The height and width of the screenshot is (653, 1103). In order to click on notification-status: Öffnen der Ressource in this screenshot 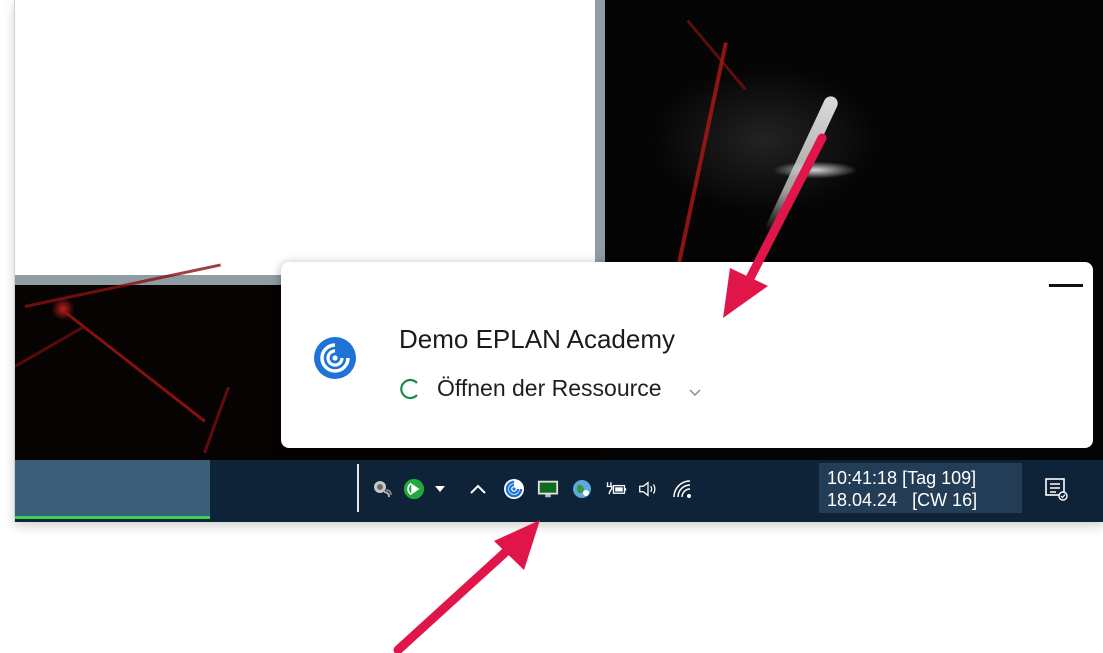, I will do `click(549, 388)`.